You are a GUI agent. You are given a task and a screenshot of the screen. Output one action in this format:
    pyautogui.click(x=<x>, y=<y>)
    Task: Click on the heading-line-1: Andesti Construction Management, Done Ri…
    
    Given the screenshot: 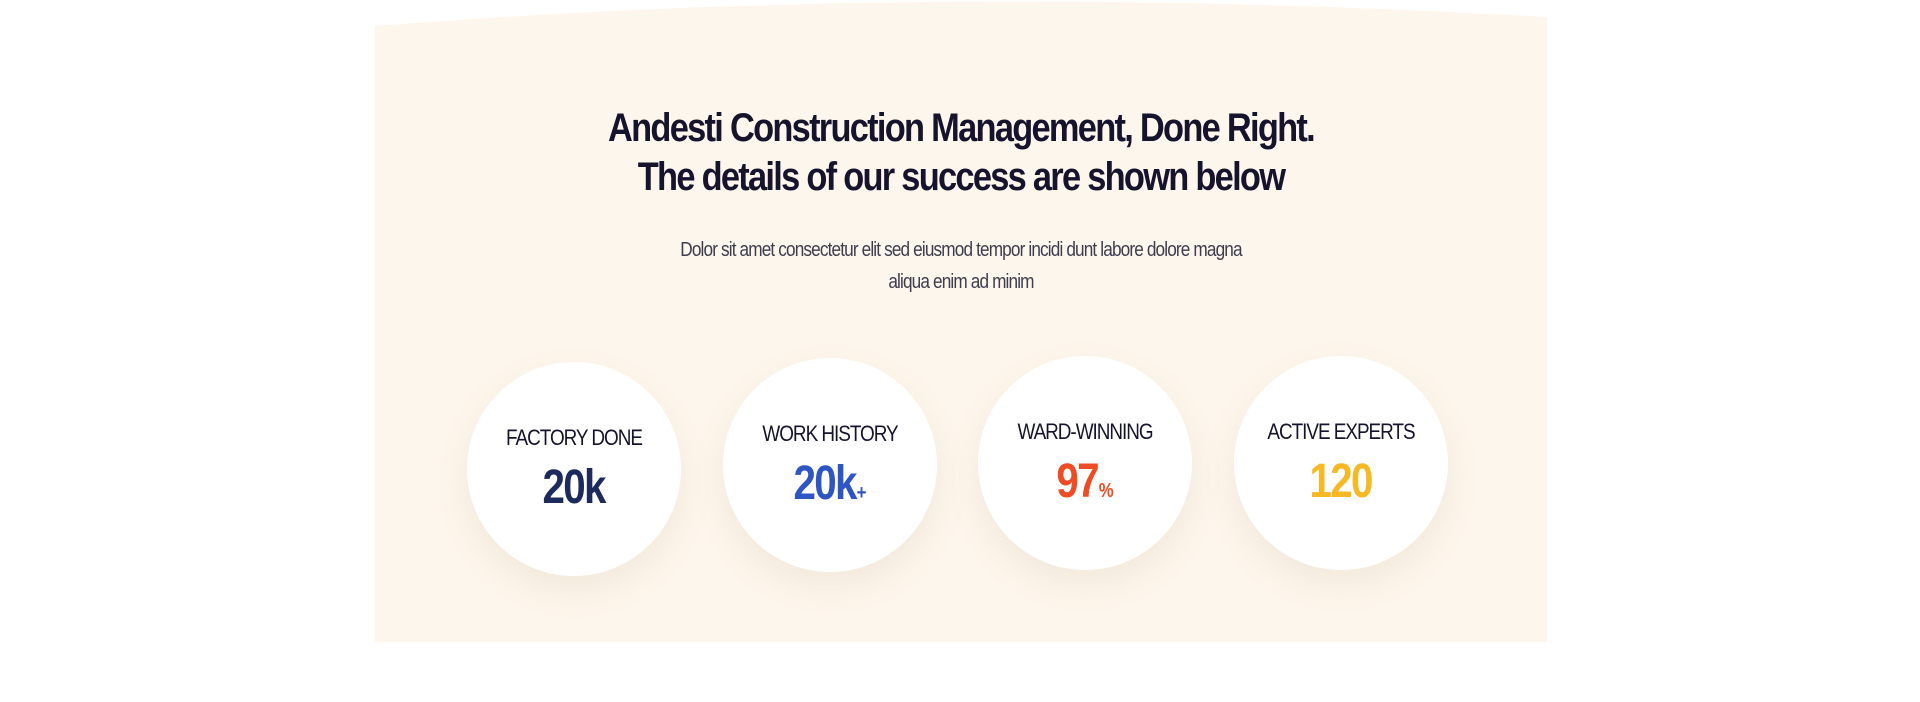 What is the action you would take?
    pyautogui.click(x=962, y=128)
    